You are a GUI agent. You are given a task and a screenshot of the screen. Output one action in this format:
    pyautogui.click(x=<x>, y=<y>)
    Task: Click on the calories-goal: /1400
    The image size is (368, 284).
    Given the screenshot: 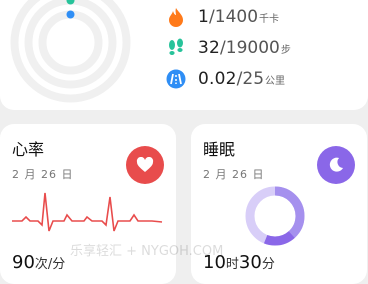 What is the action you would take?
    pyautogui.click(x=234, y=17)
    